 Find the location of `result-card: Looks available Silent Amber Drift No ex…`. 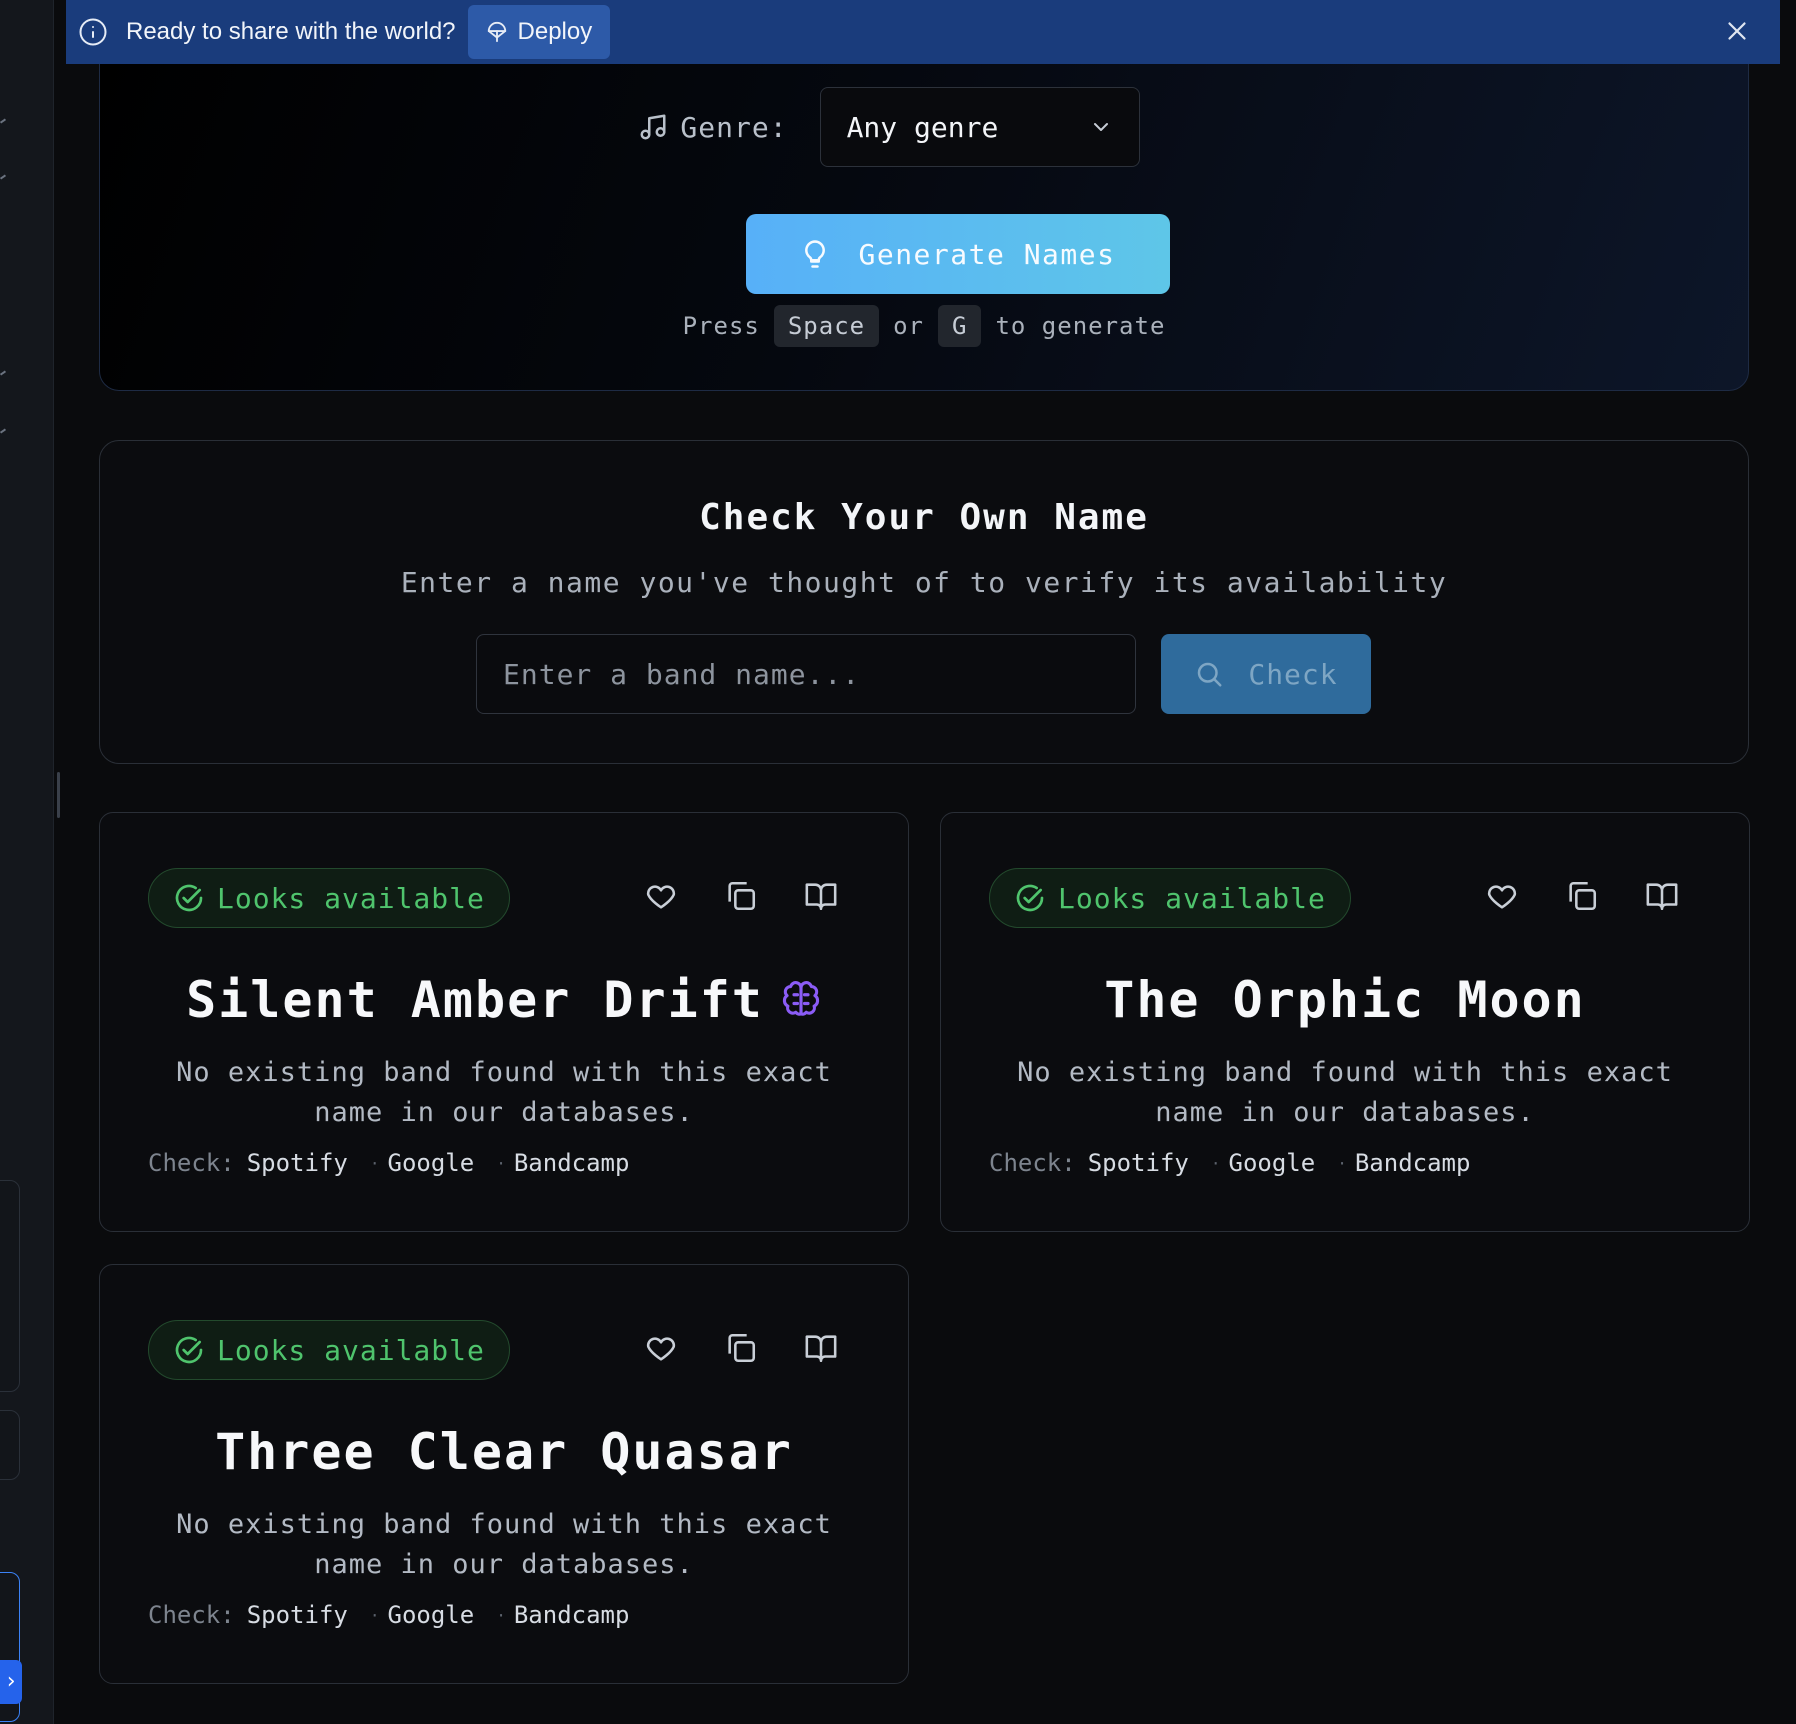

result-card: Looks available Silent Amber Drift No ex… is located at coordinates (504, 1022).